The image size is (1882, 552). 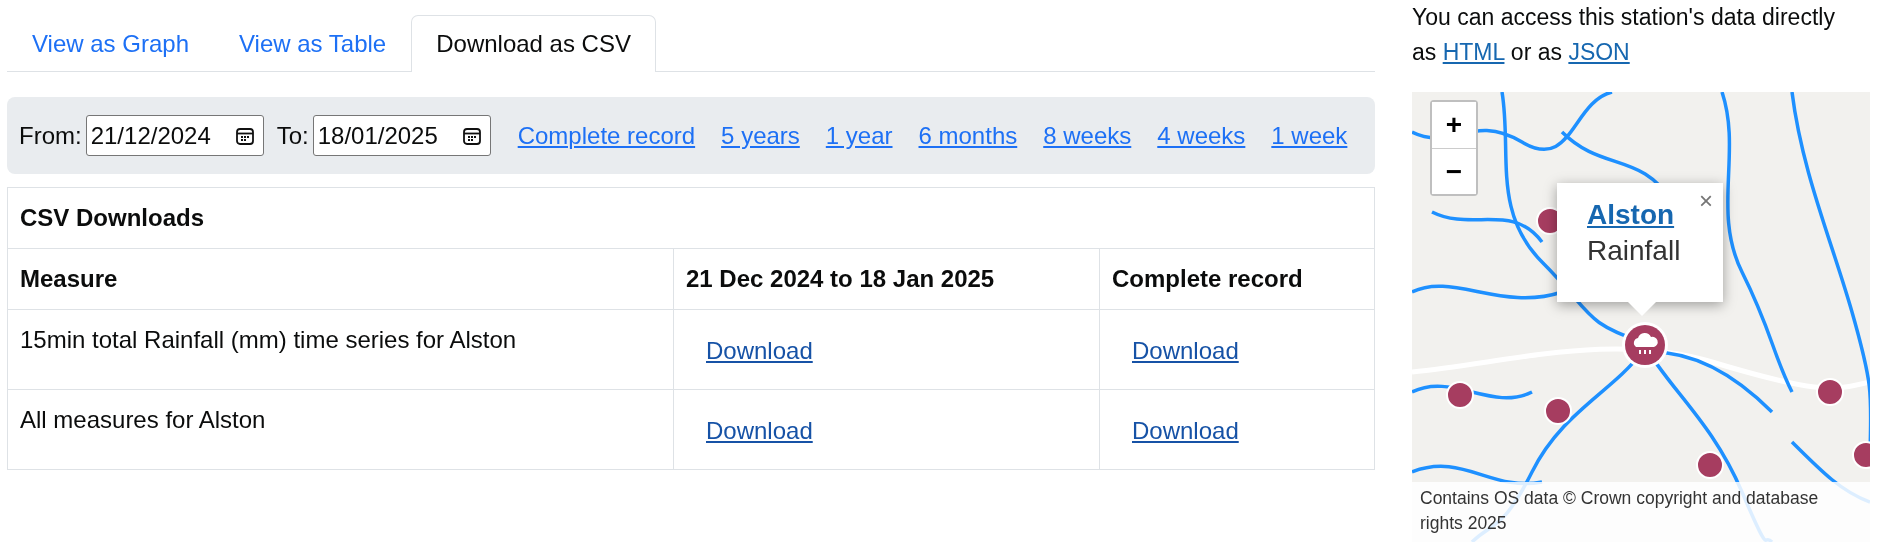 I want to click on station-link: Alston, so click(x=1631, y=214).